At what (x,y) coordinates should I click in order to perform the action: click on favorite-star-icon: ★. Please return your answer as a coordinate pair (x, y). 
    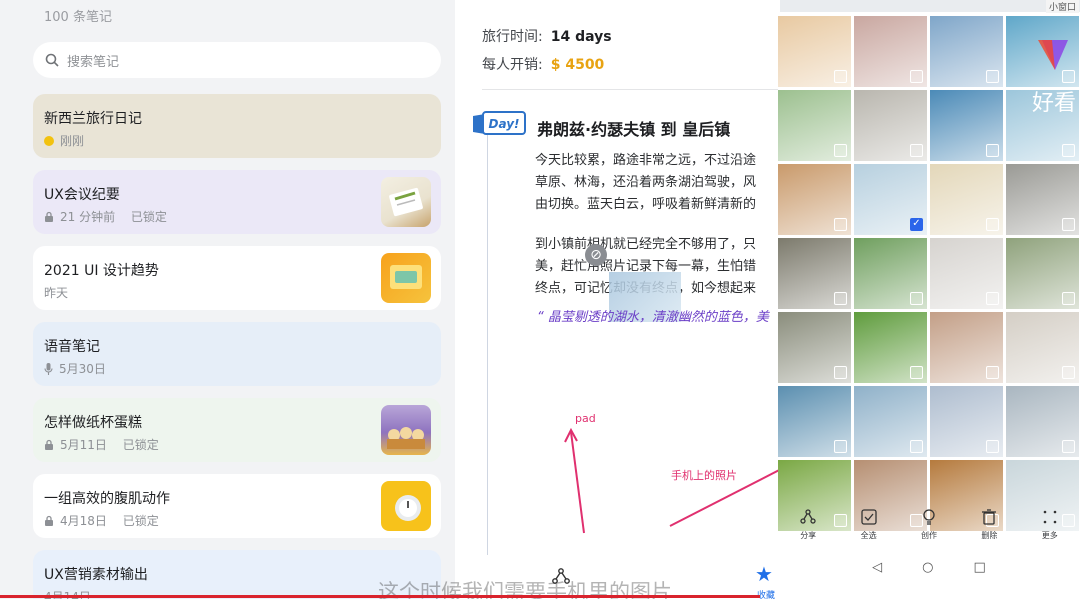
    Looking at the image, I should click on (764, 574).